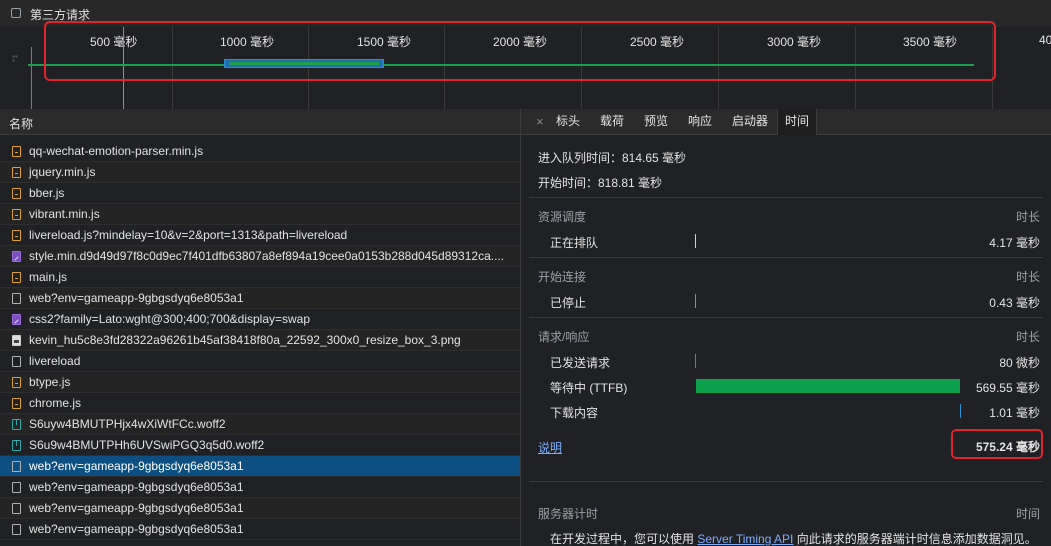 Image resolution: width=1051 pixels, height=546 pixels. What do you see at coordinates (260, 151) in the screenshot?
I see `request-row: qq-wechat-emotion-parser.min.js` at bounding box center [260, 151].